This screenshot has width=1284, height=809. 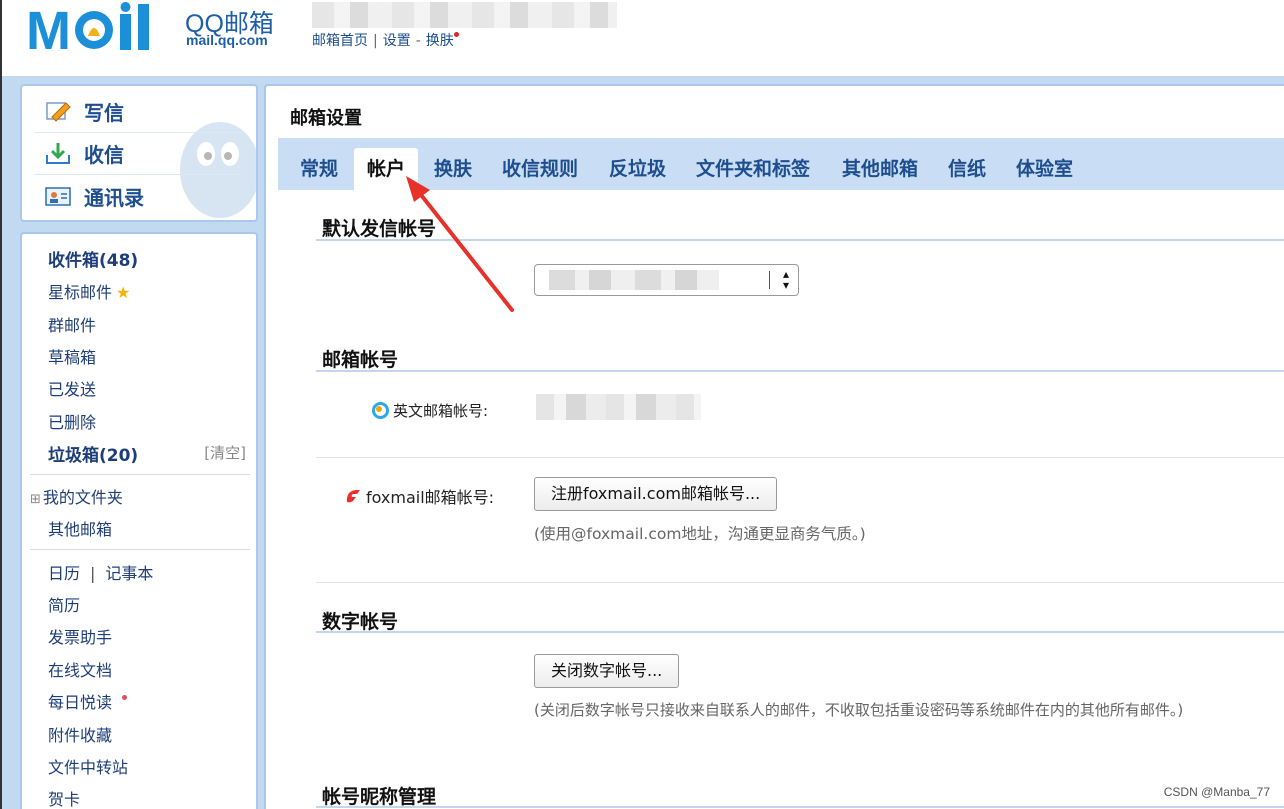 I want to click on csdn-watermark: CSDN @Manba_77, so click(x=1216, y=792).